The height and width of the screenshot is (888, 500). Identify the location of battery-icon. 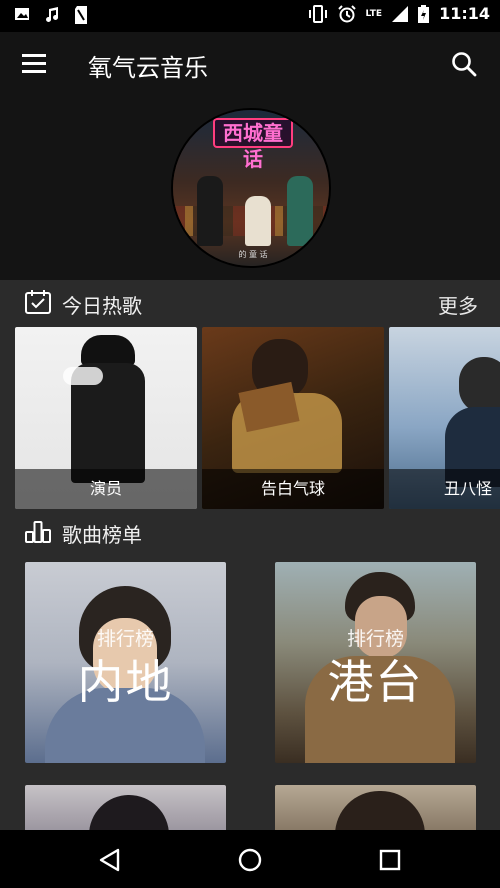
(424, 13).